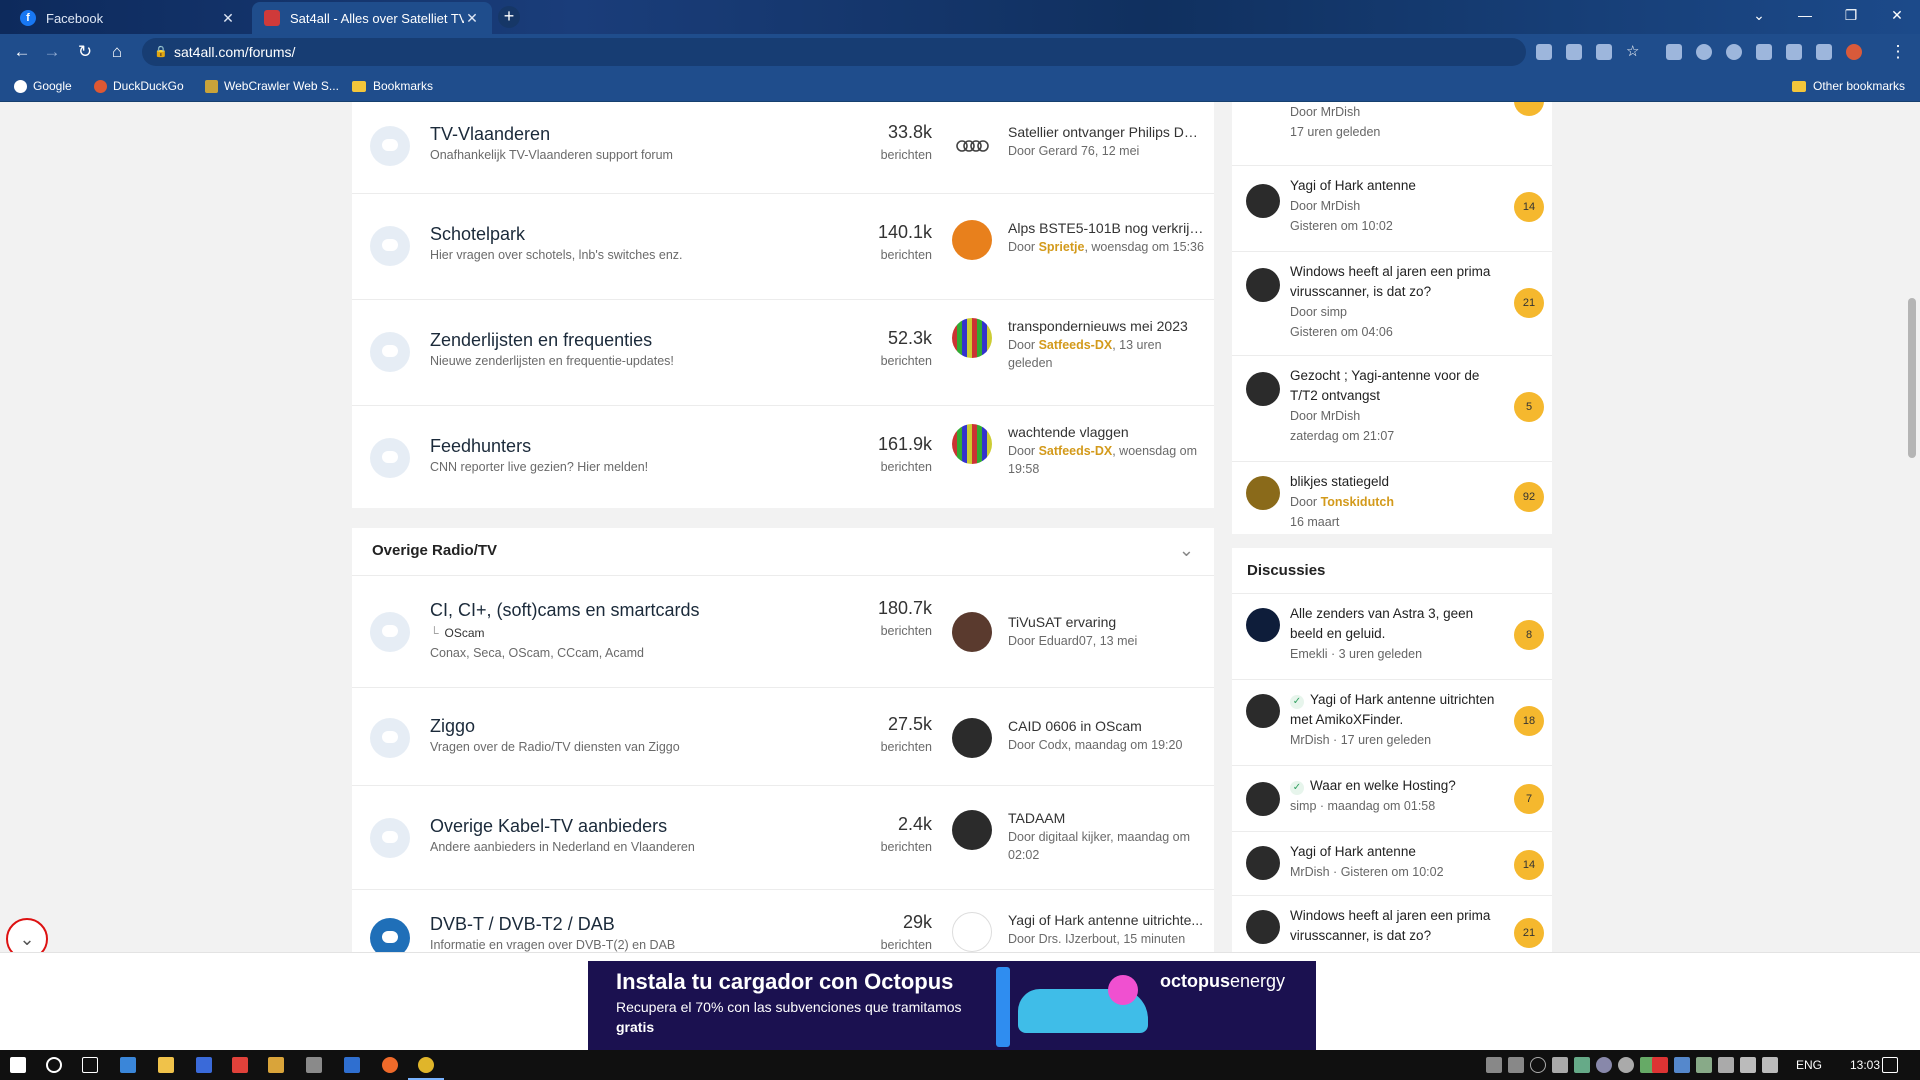 The image size is (1920, 1080). I want to click on category-header: Overige Radio/TV ⌄, so click(783, 552).